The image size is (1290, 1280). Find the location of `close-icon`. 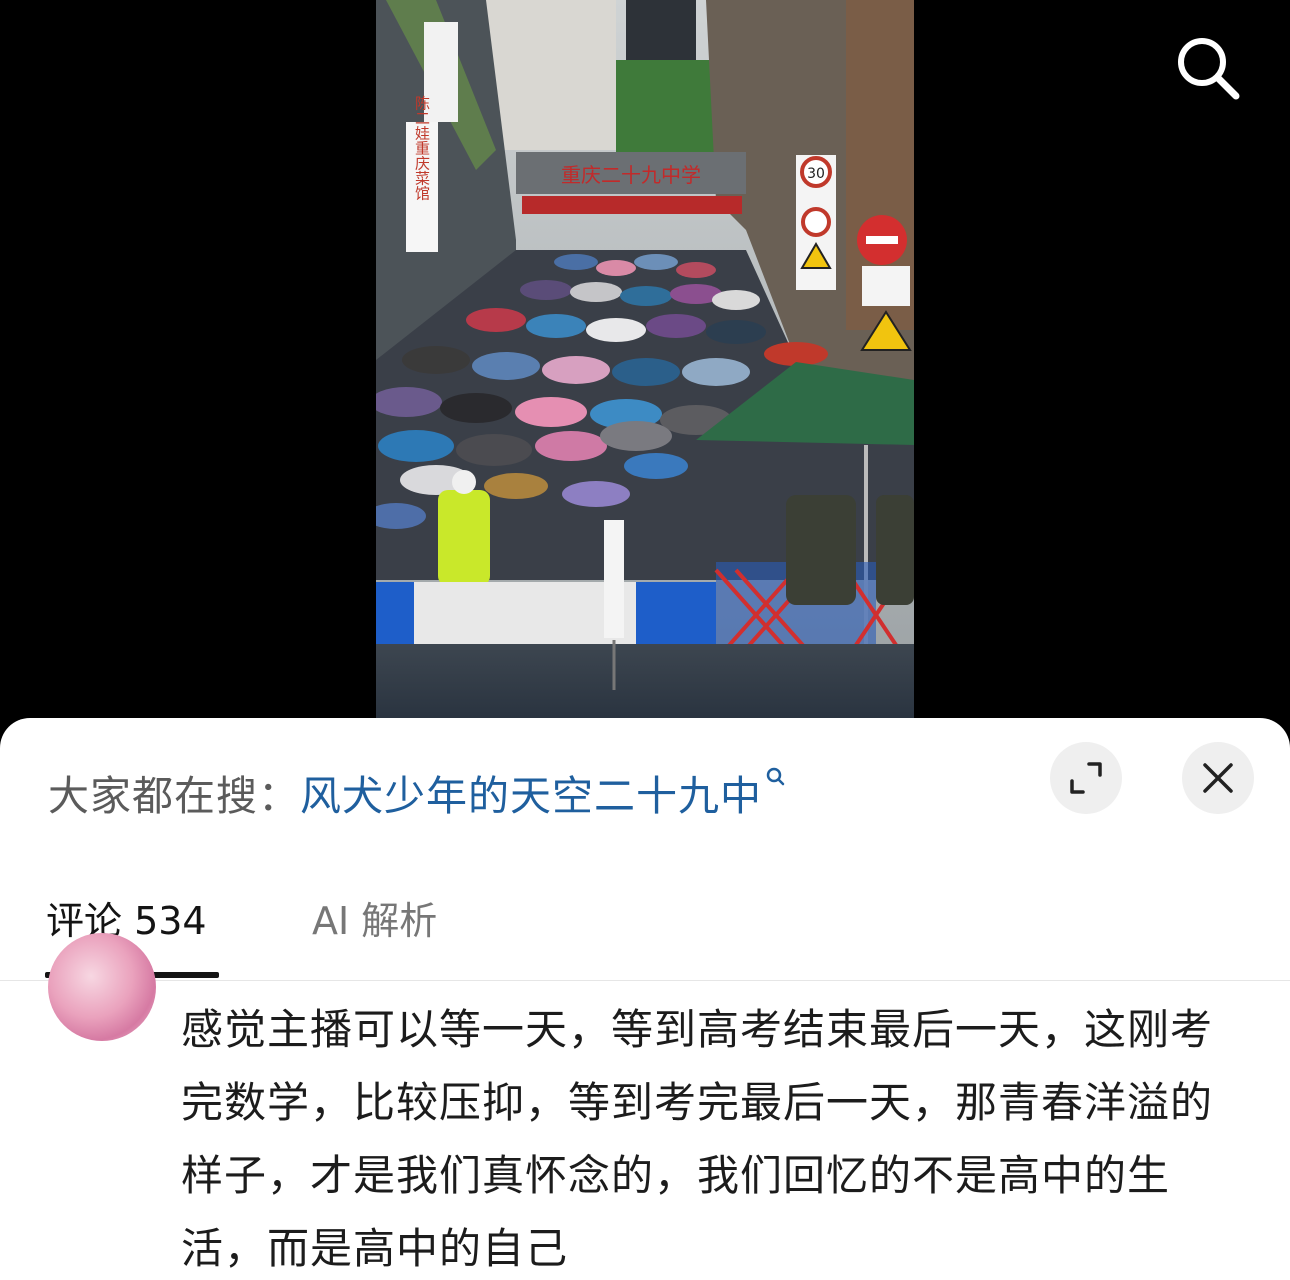

close-icon is located at coordinates (1218, 778).